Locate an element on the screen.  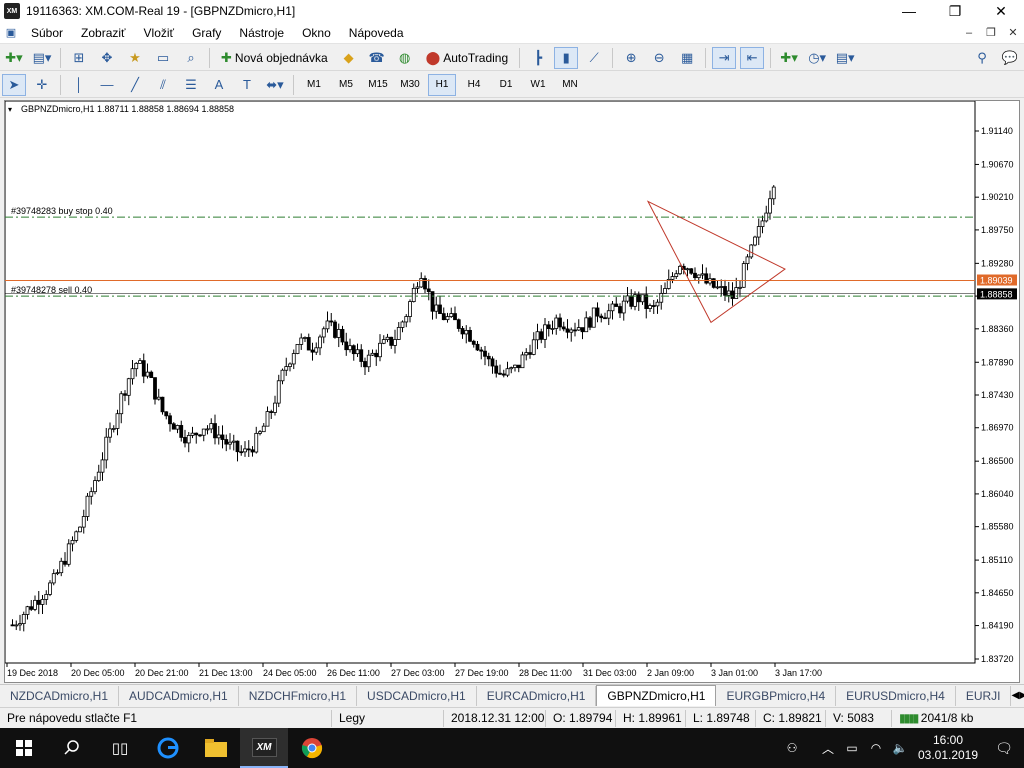
xm-terminal-taskbar-icon: XM is located at coordinates (264, 748).